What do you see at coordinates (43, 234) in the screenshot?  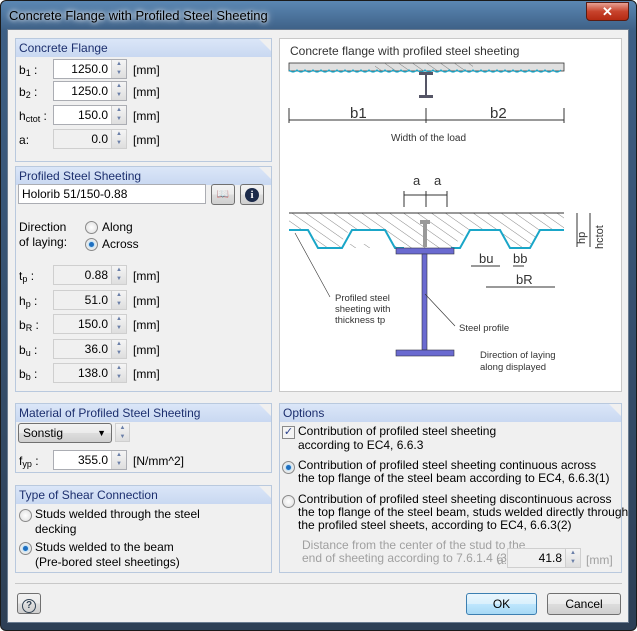 I see `direction-label: Direction of laying:` at bounding box center [43, 234].